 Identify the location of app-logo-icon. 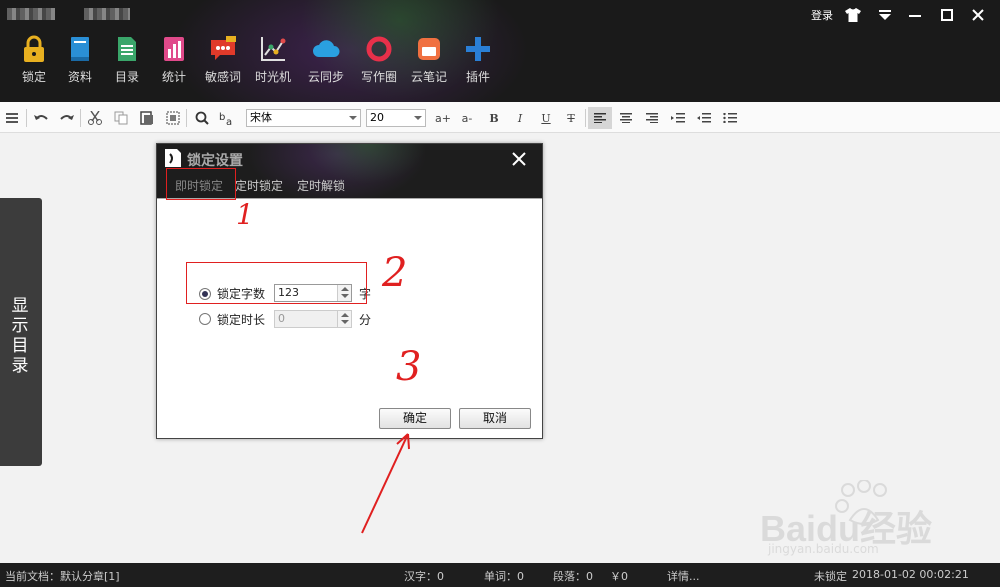
(173, 158).